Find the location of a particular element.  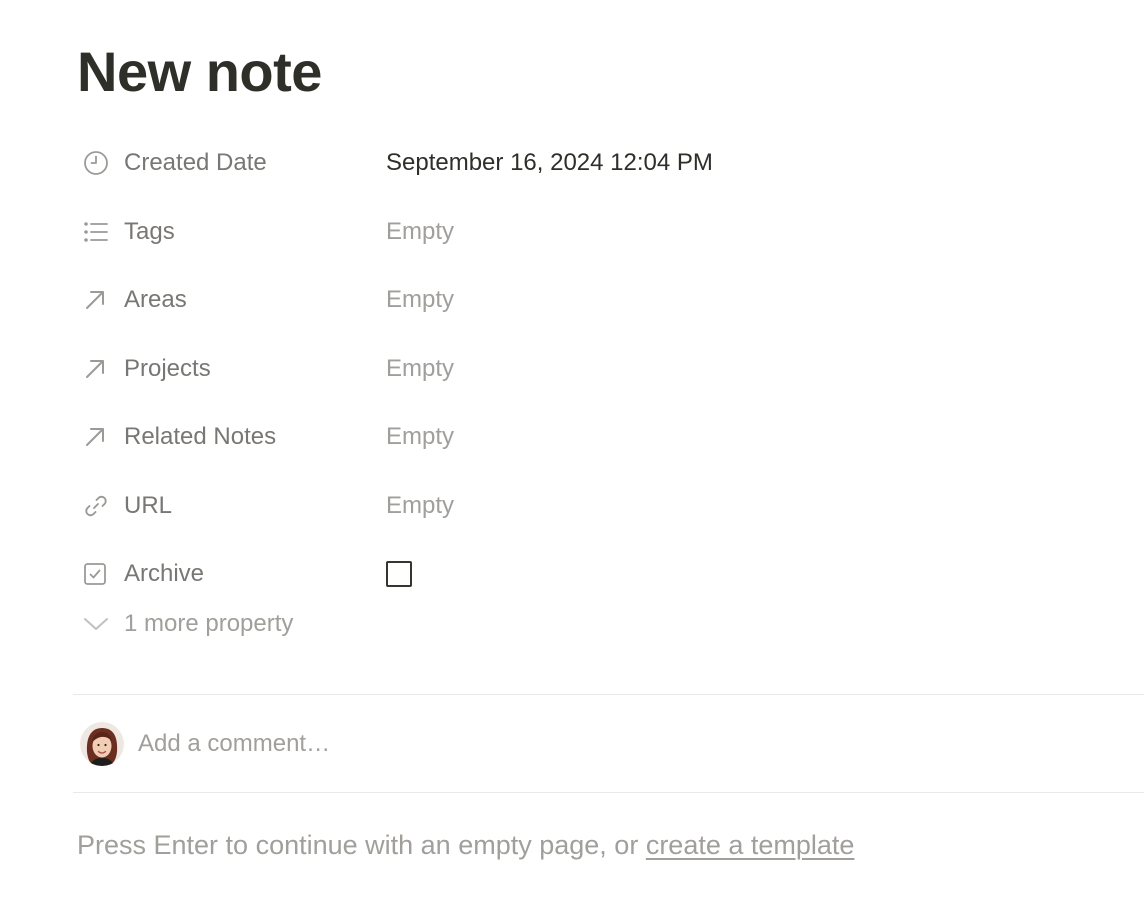

checkbox-icon is located at coordinates (98, 574).